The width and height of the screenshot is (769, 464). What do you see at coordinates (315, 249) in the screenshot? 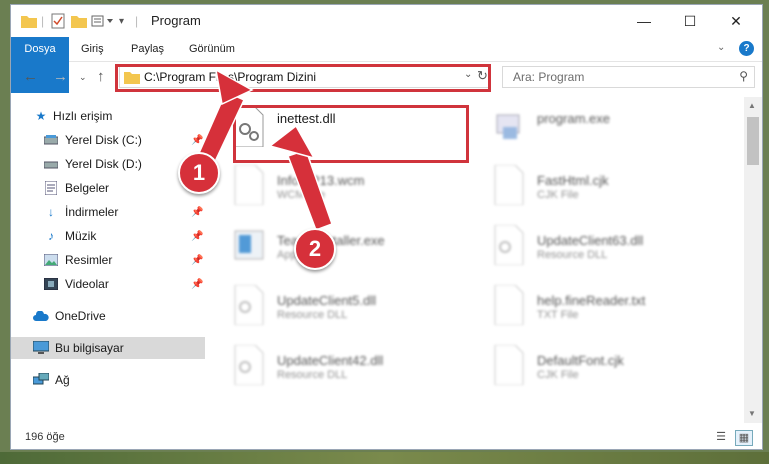
I see `step-marker-2: 2` at bounding box center [315, 249].